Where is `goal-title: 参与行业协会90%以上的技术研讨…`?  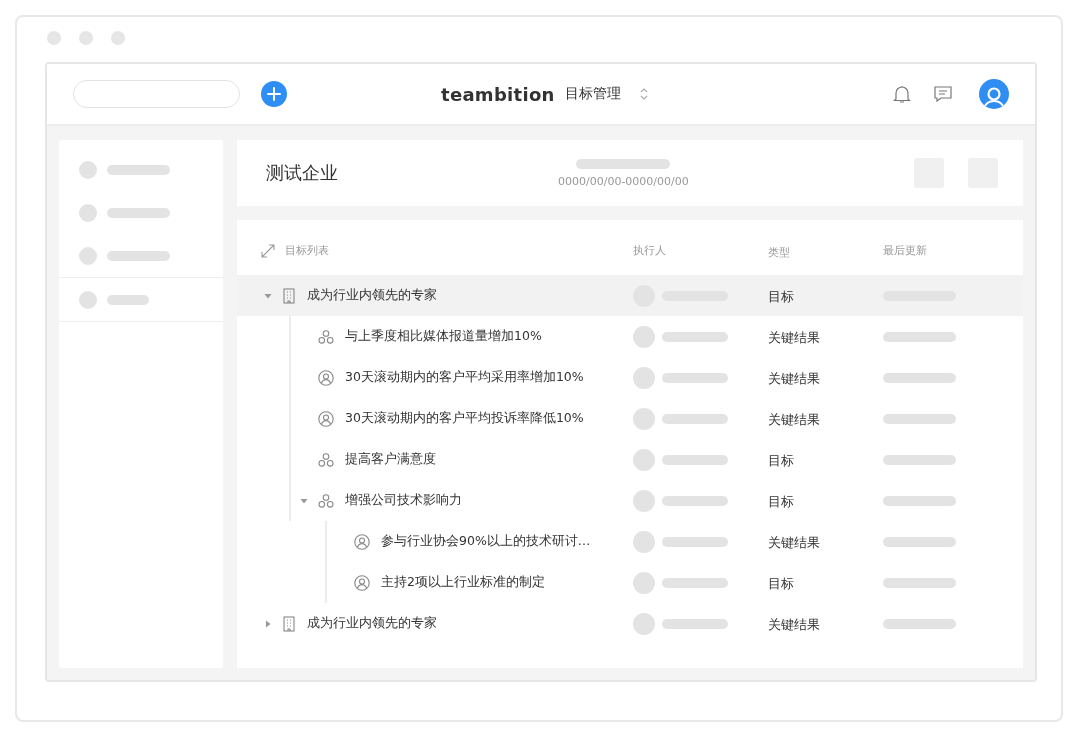
goal-title: 参与行业协会90%以上的技术研讨… is located at coordinates (486, 541).